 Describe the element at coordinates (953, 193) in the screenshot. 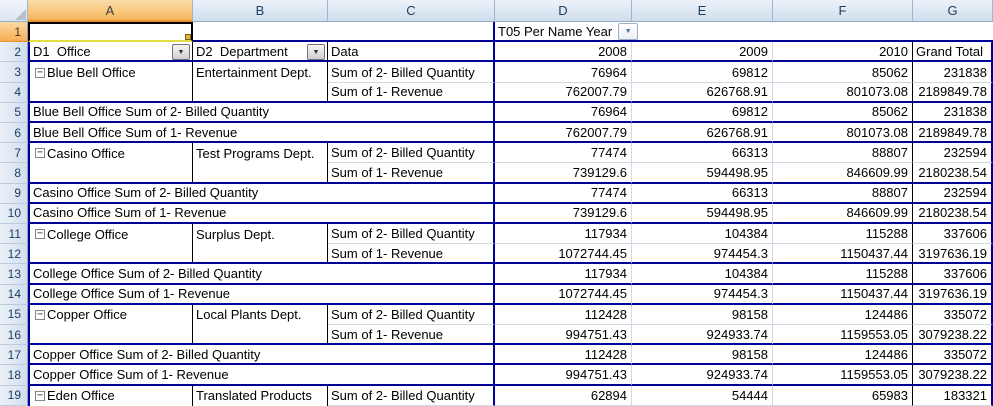

I see `cell-g9: 232594` at that location.